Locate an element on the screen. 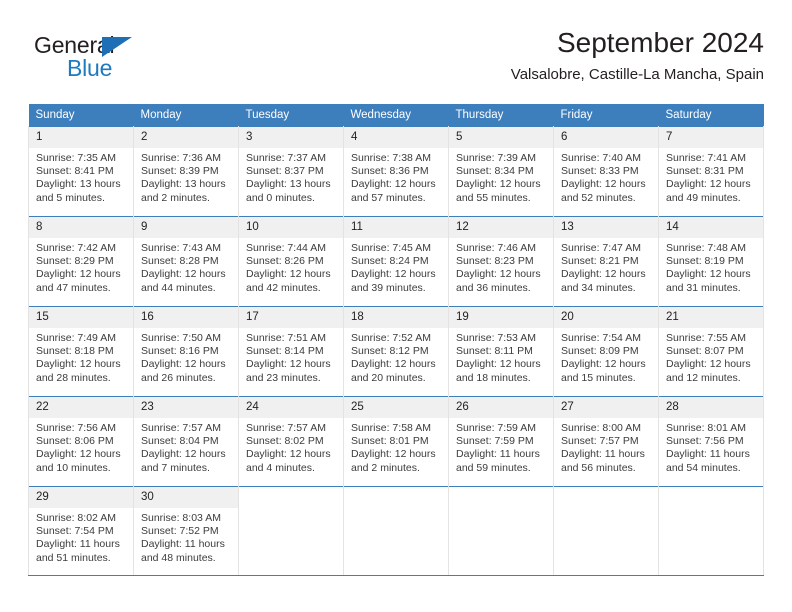  sunrise-text: Sunrise: 7:53 AM is located at coordinates (496, 338).